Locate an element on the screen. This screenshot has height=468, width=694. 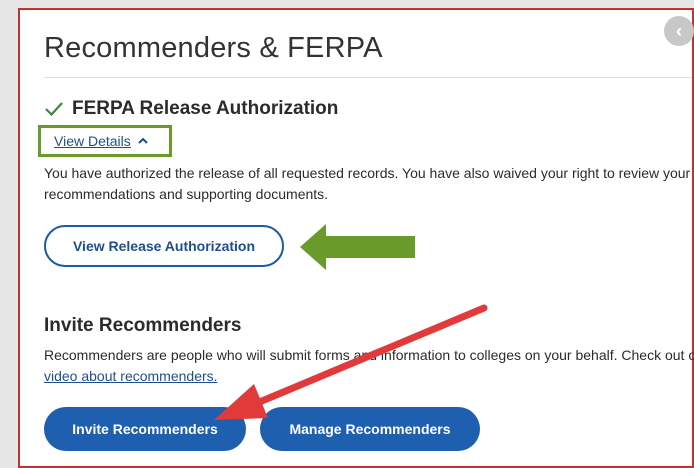
page-title: Recommenders & FERPA is located at coordinates (213, 48).